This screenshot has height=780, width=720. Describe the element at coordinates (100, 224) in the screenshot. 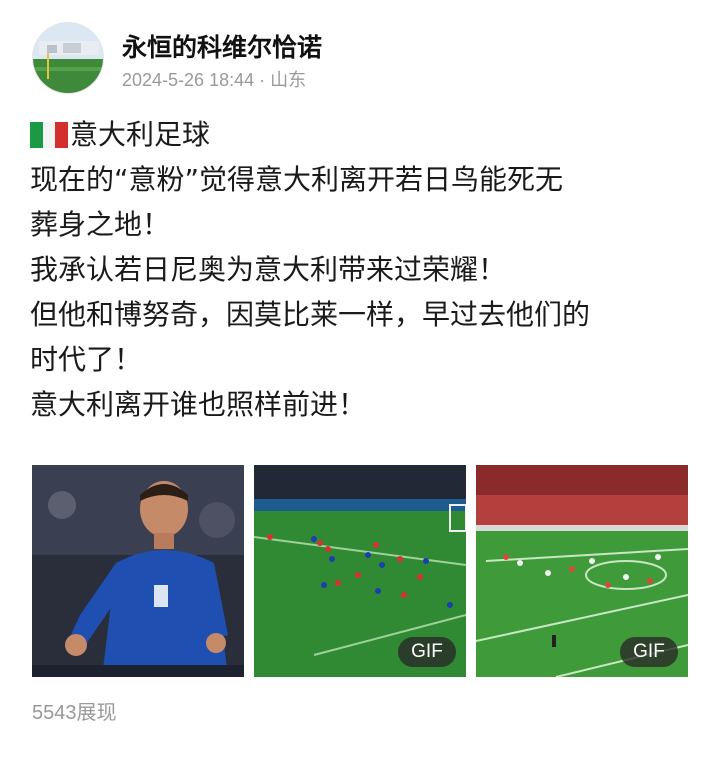

I see `post-text-line: 葬身之地！` at that location.